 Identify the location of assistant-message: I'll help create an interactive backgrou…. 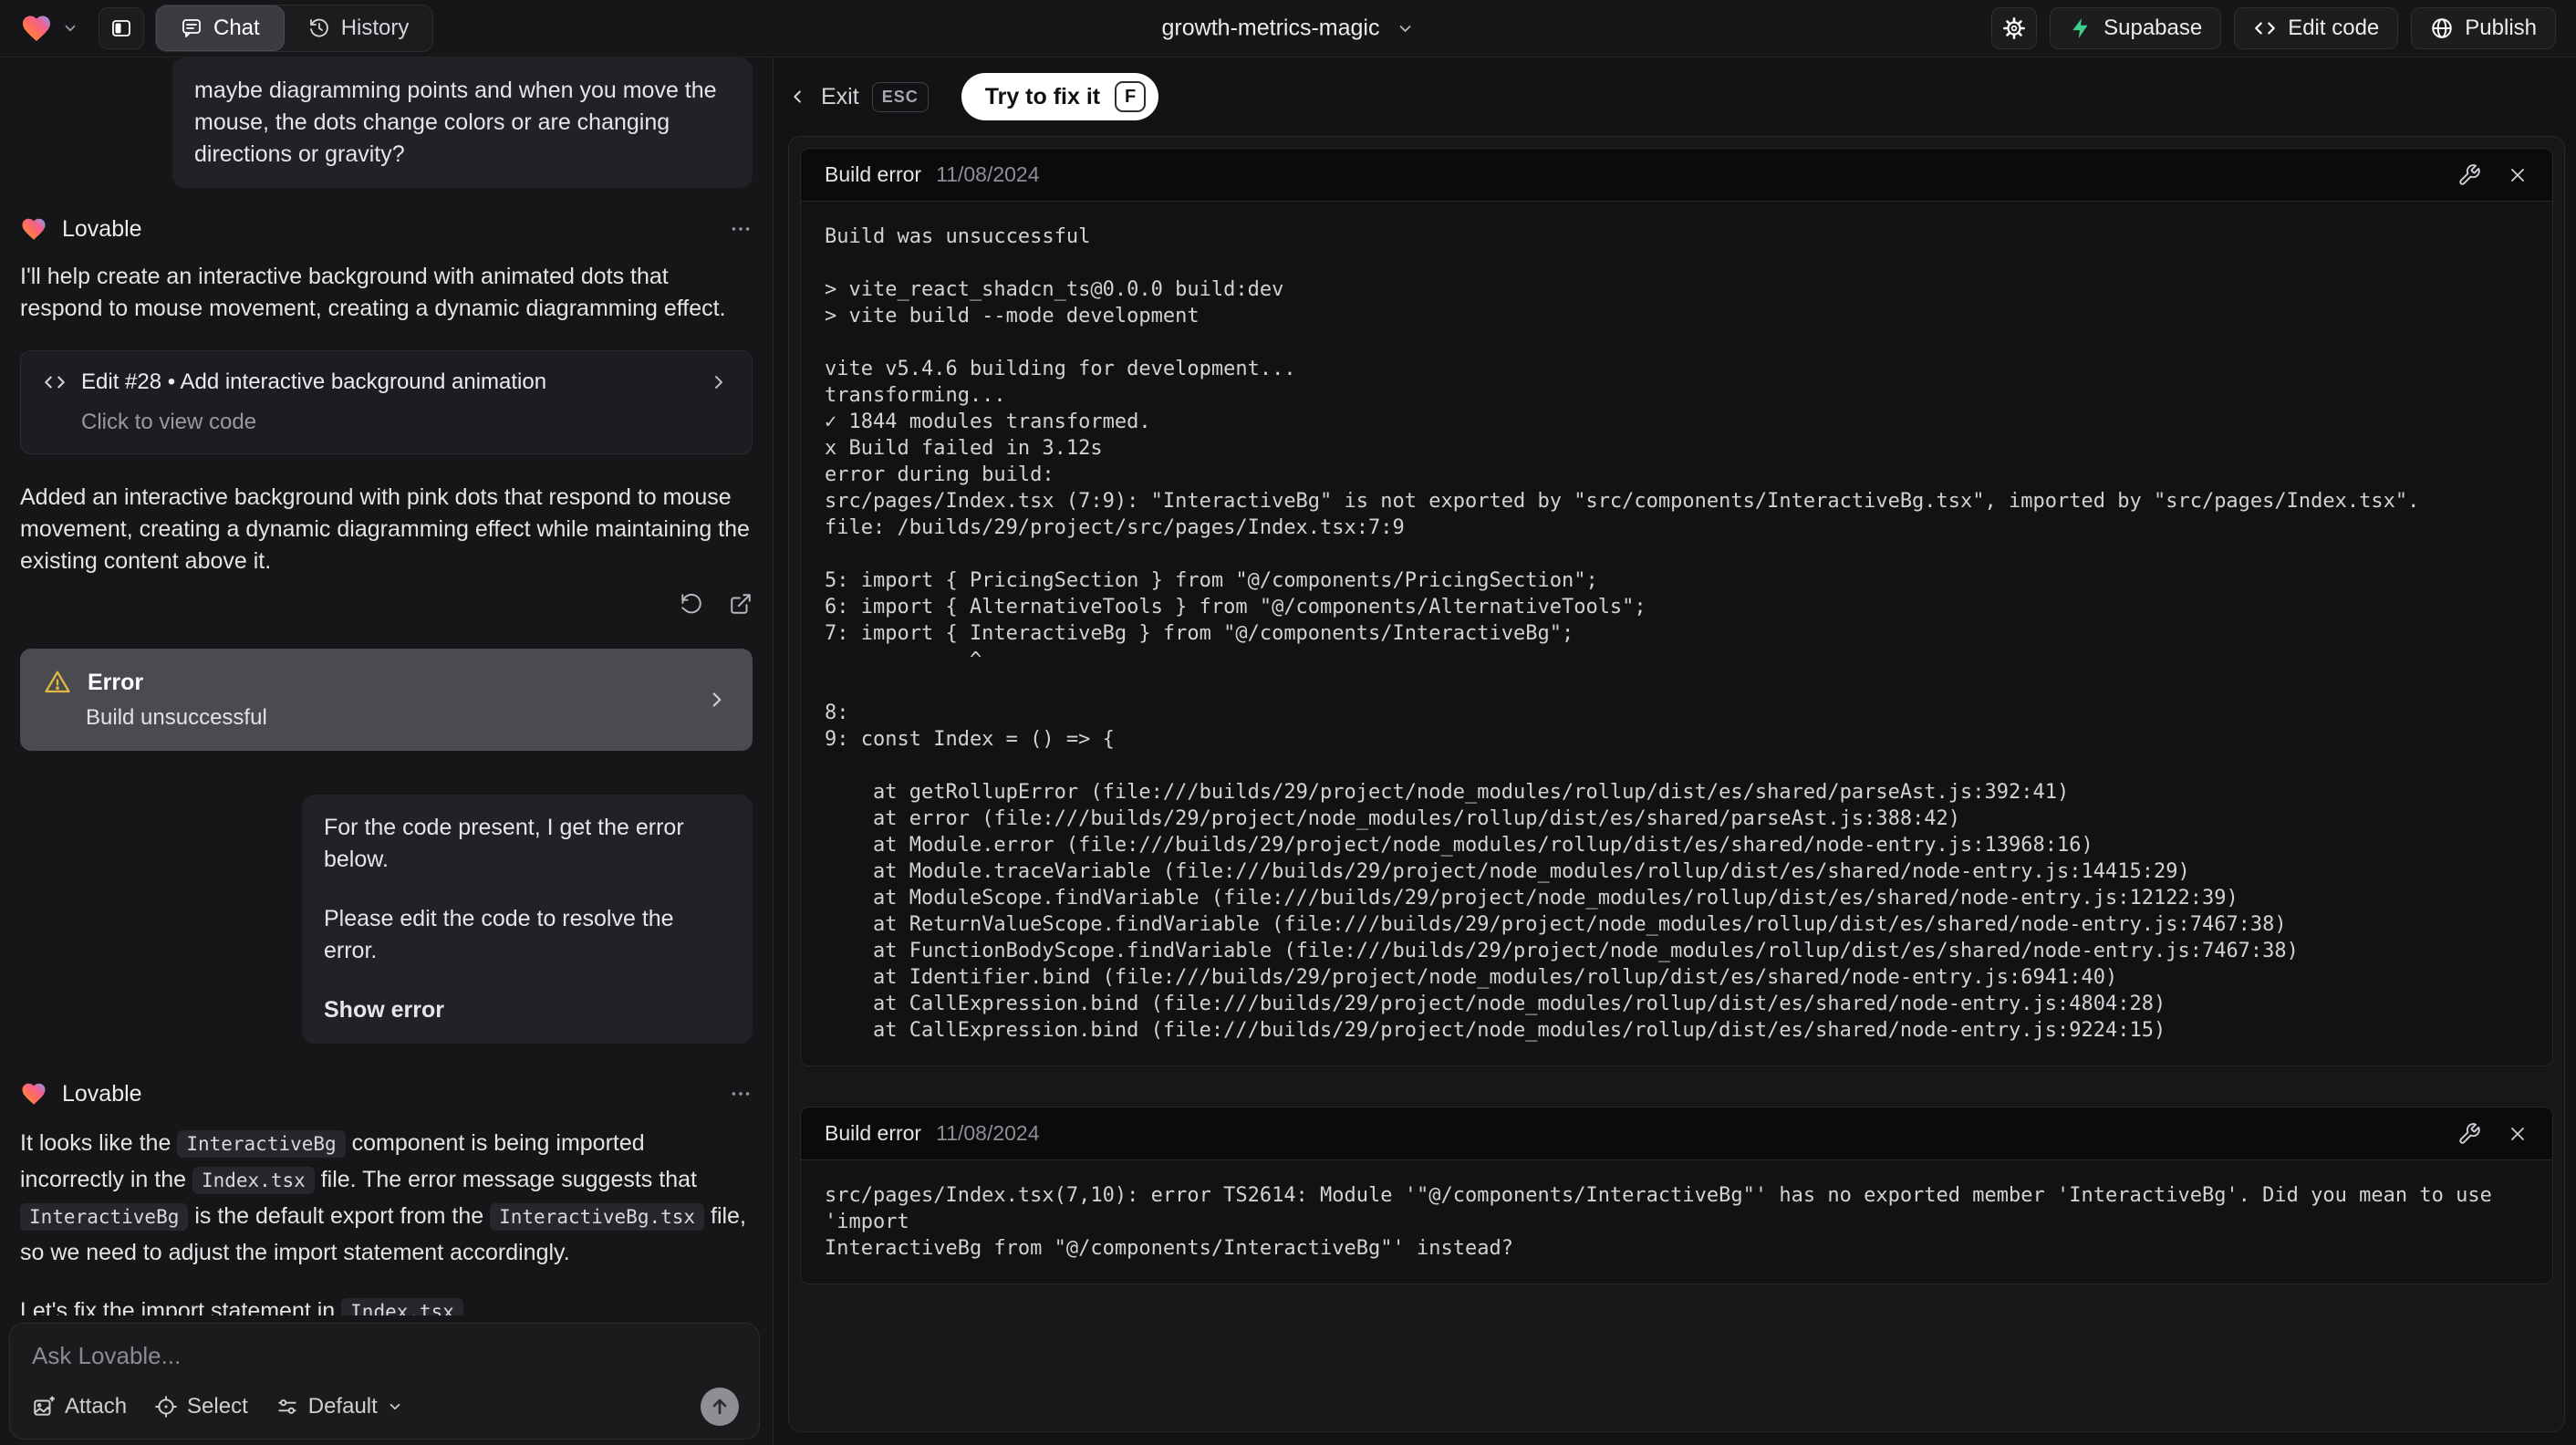
(373, 292).